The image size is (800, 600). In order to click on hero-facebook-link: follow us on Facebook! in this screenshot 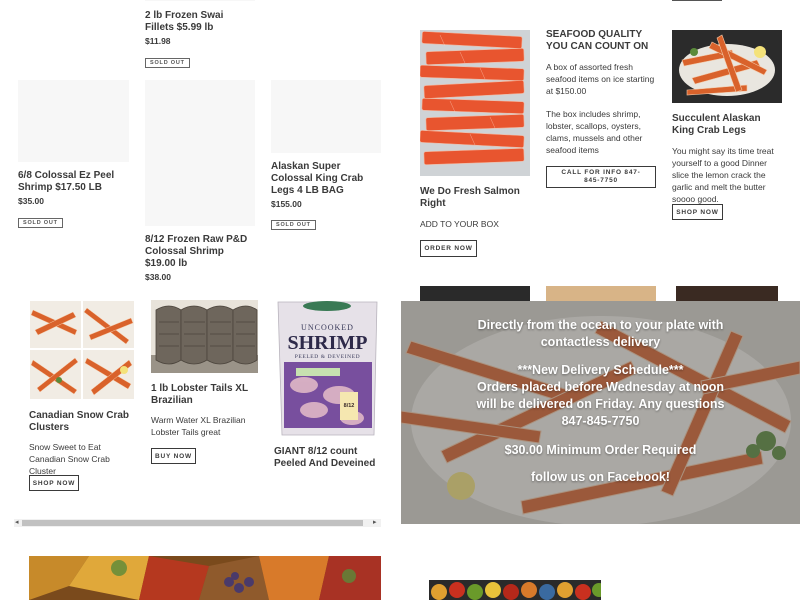, I will do `click(600, 477)`.